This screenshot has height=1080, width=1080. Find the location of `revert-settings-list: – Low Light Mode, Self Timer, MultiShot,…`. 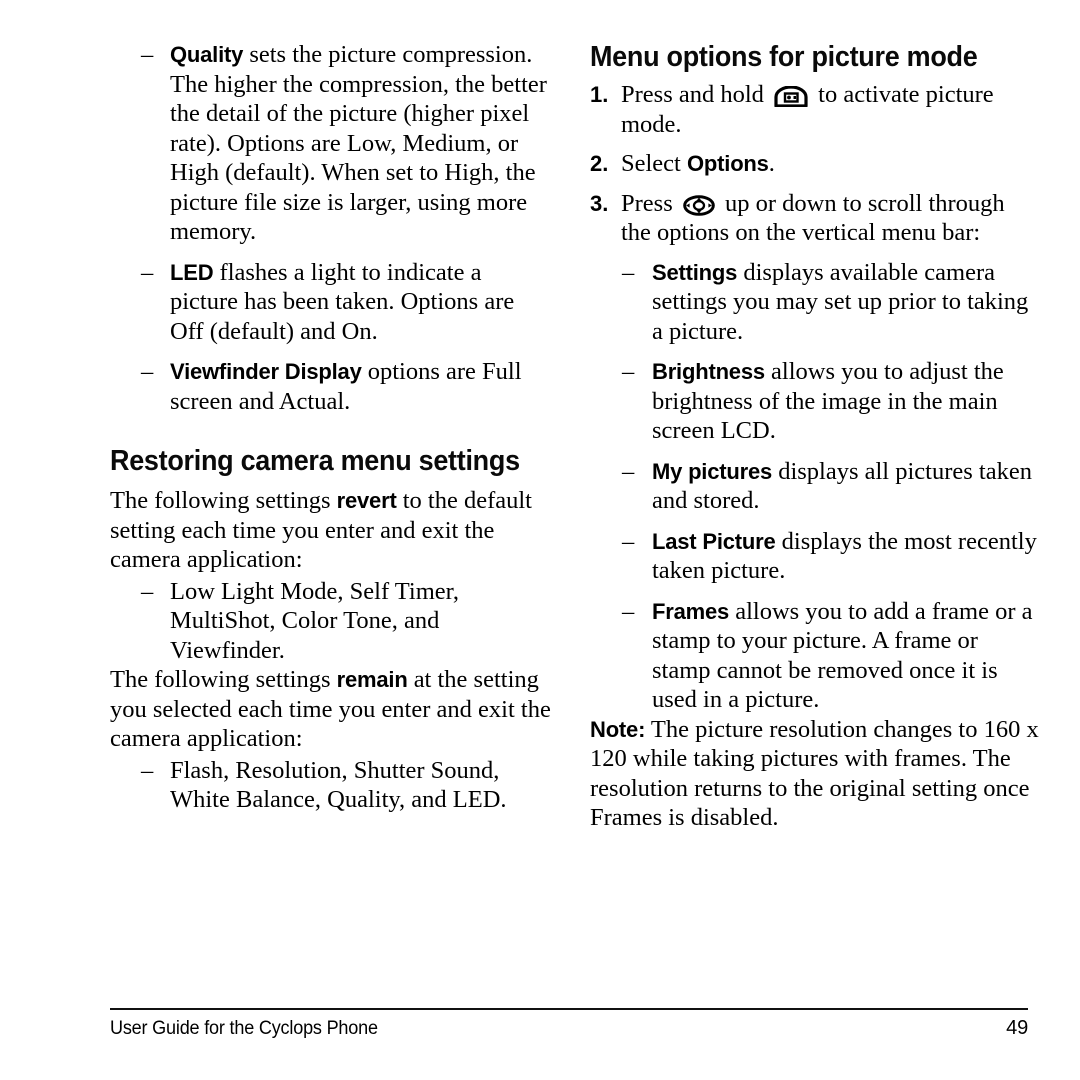

revert-settings-list: – Low Light Mode, Self Timer, MultiShot,… is located at coordinates (331, 621).